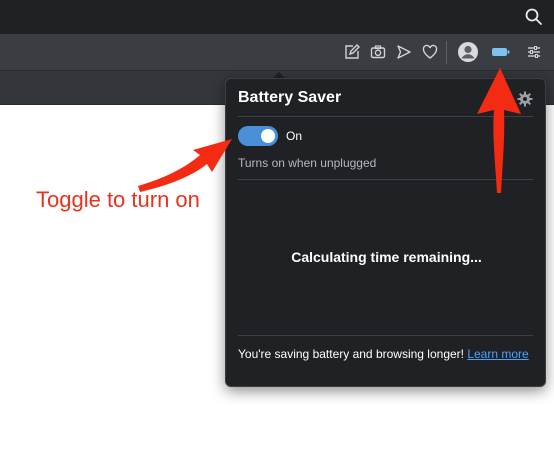 This screenshot has height=454, width=554. What do you see at coordinates (307, 163) in the screenshot?
I see `toggle-description: Turns on when unplugged` at bounding box center [307, 163].